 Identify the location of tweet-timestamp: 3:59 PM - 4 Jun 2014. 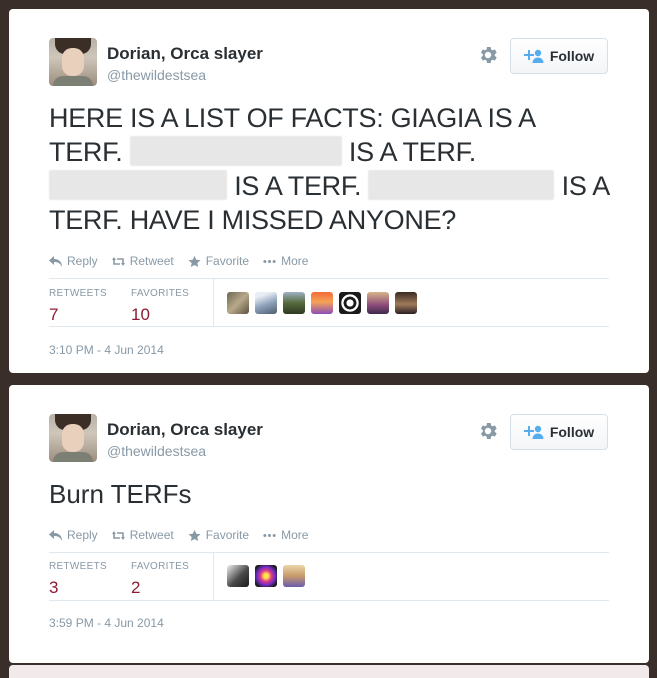
(106, 623).